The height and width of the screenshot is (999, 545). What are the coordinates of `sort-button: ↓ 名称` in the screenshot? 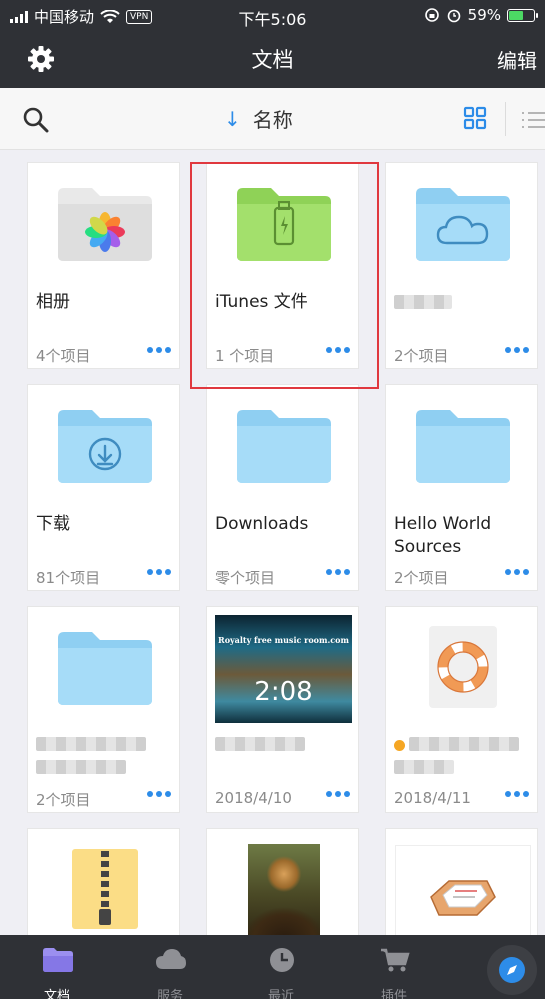 It's located at (258, 118).